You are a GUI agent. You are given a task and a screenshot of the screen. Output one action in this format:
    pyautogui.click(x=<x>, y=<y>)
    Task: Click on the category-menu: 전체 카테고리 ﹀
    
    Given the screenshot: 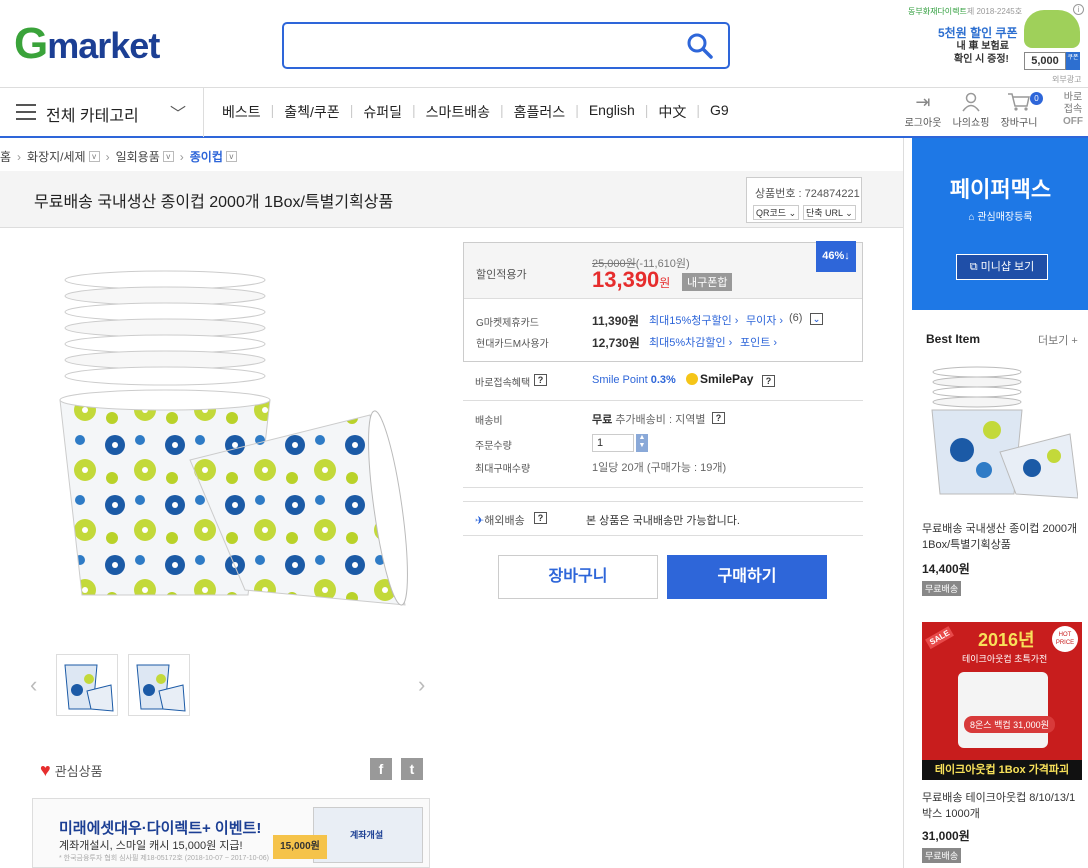 What is the action you would take?
    pyautogui.click(x=102, y=112)
    